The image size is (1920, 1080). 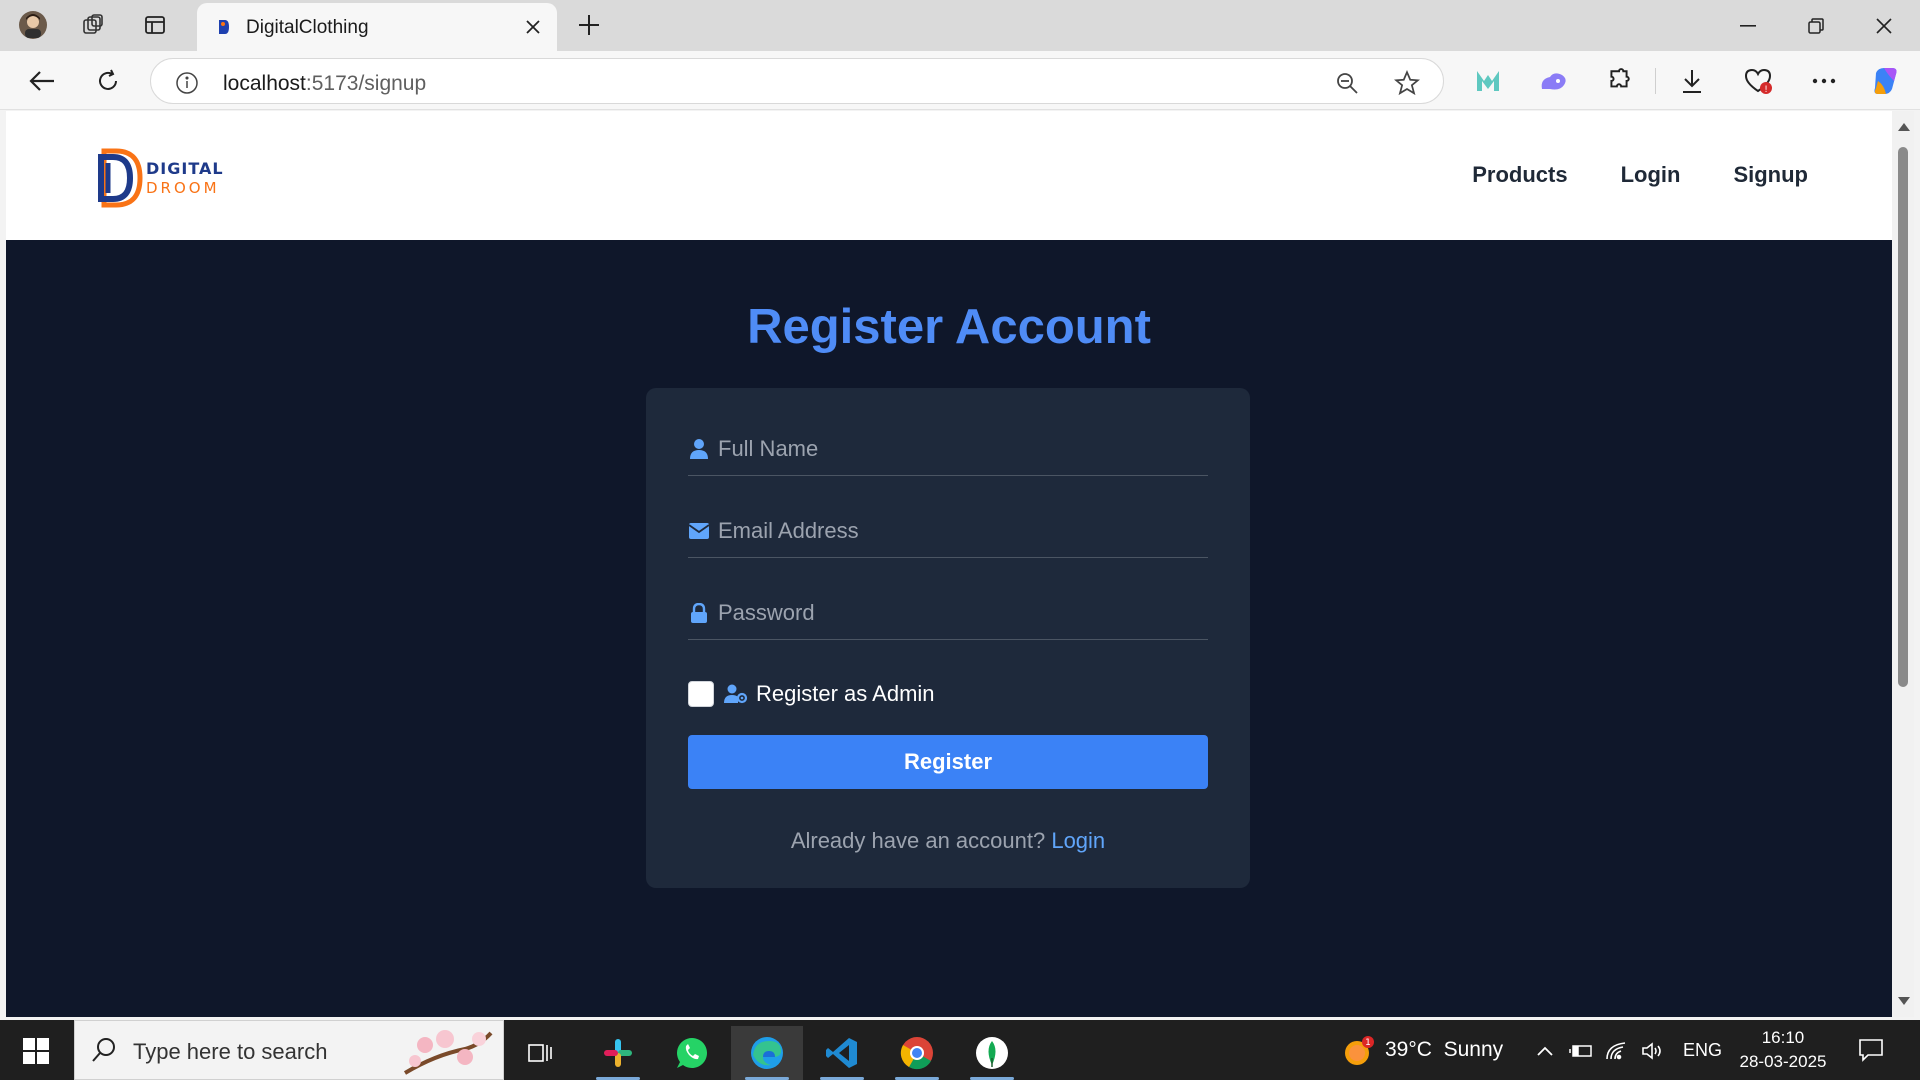 What do you see at coordinates (917, 1053) in the screenshot?
I see `chrome-app-icon` at bounding box center [917, 1053].